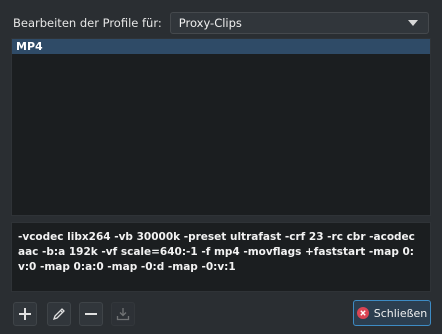 This screenshot has width=442, height=334. Describe the element at coordinates (413, 23) in the screenshot. I see `chevron-down-icon` at that location.